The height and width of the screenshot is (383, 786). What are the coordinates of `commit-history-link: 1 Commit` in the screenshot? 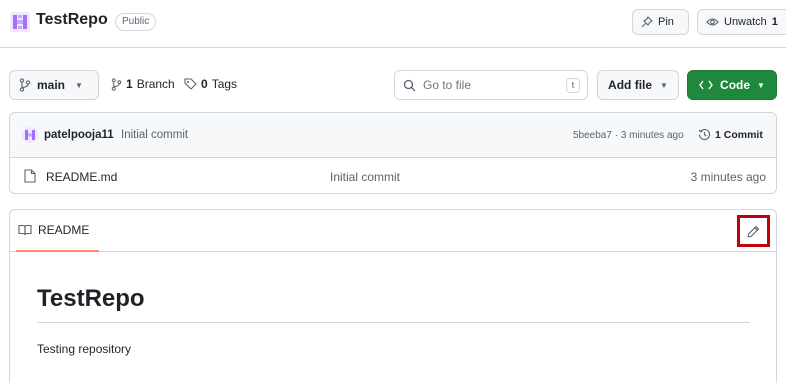 It's located at (730, 134).